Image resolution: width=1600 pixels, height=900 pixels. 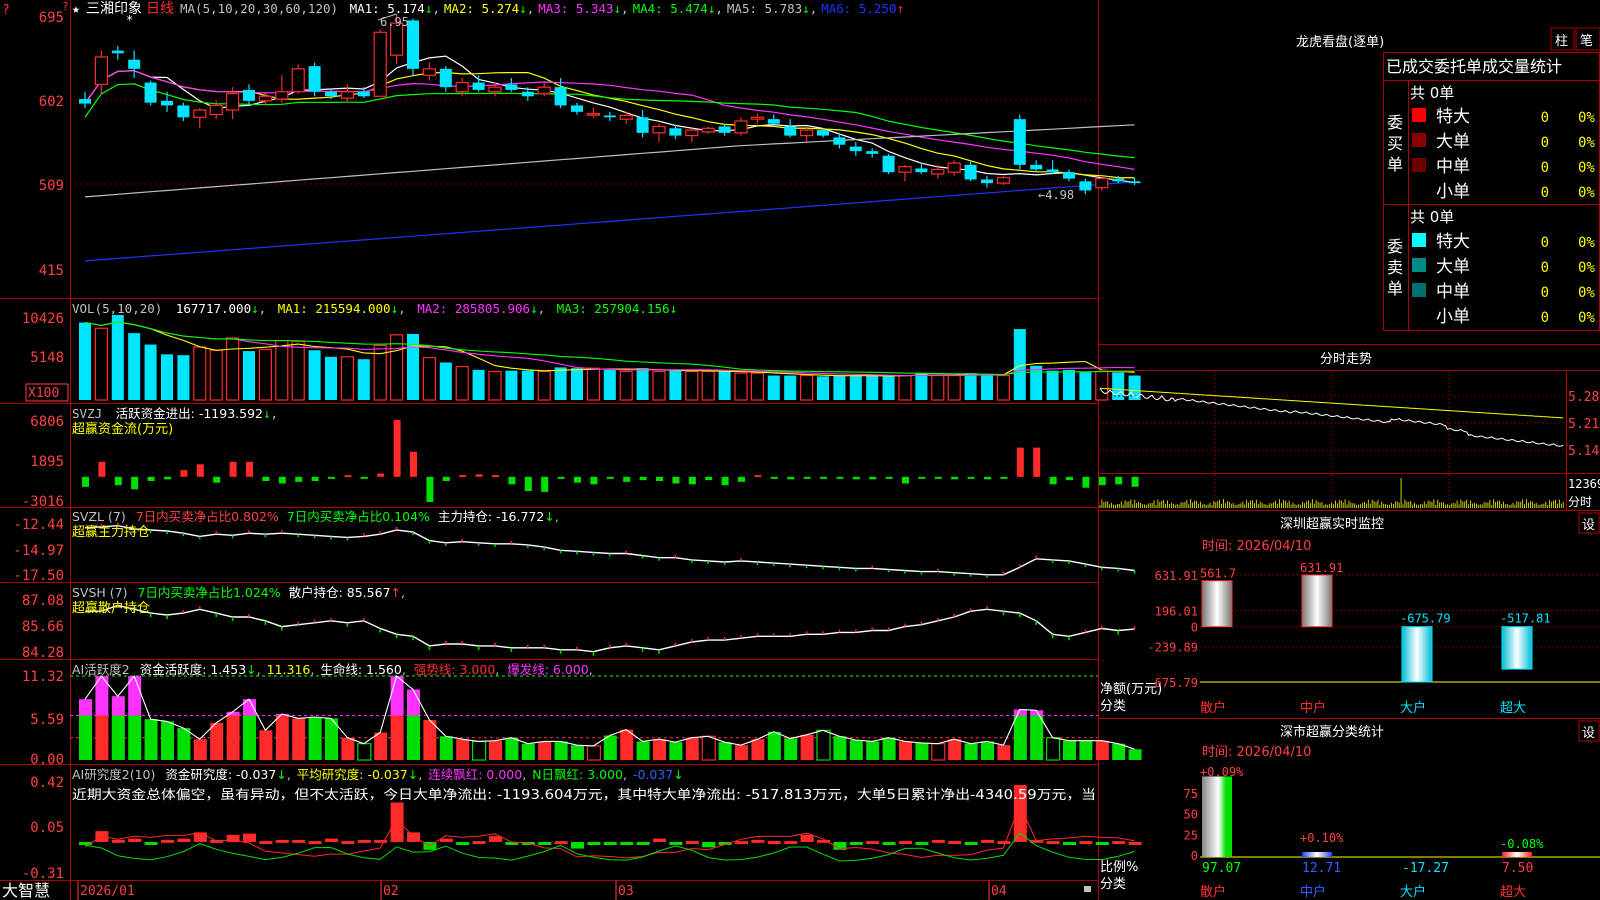 What do you see at coordinates (1474, 66) in the screenshot?
I see `stats-tab-label: 已成交委托单成交量统计` at bounding box center [1474, 66].